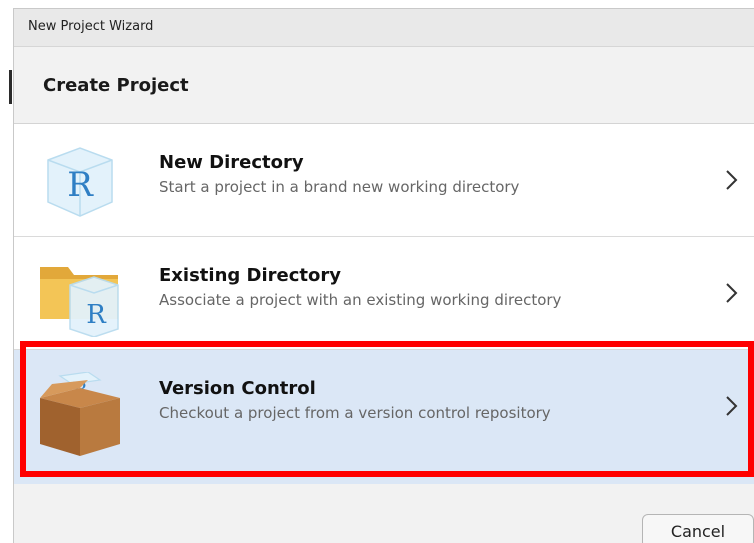 This screenshot has width=754, height=543. What do you see at coordinates (79, 302) in the screenshot?
I see `folder-r-icon: R` at bounding box center [79, 302].